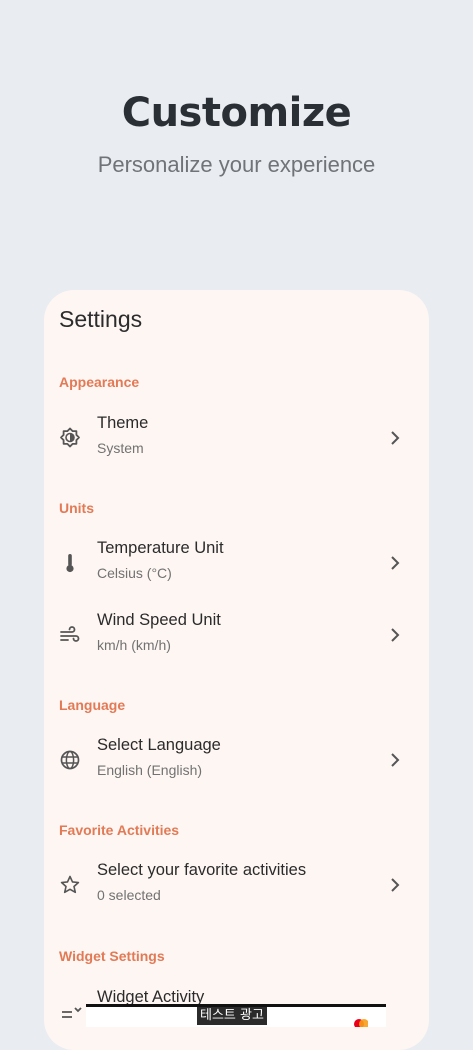  What do you see at coordinates (76, 508) in the screenshot?
I see `section-units: Units` at bounding box center [76, 508].